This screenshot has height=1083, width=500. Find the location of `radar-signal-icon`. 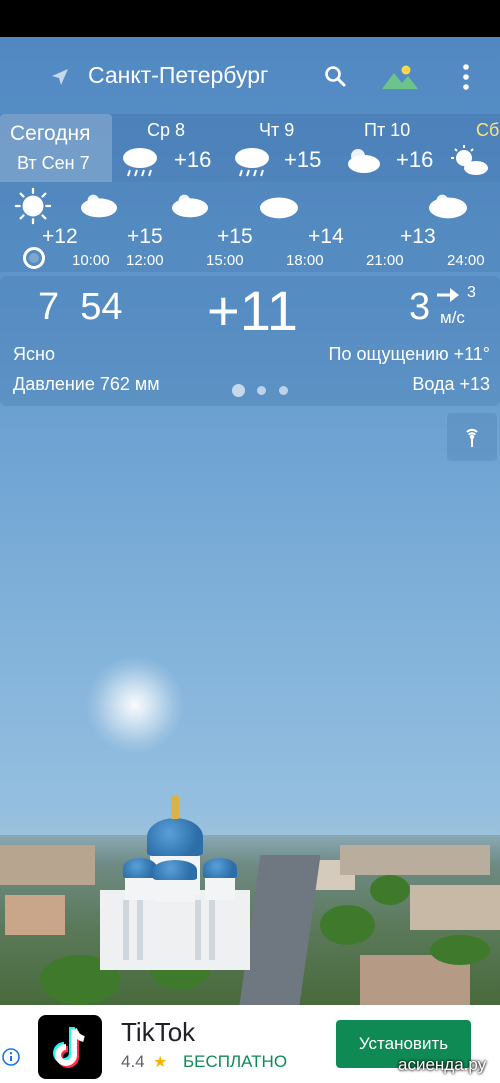

radar-signal-icon is located at coordinates (472, 437).